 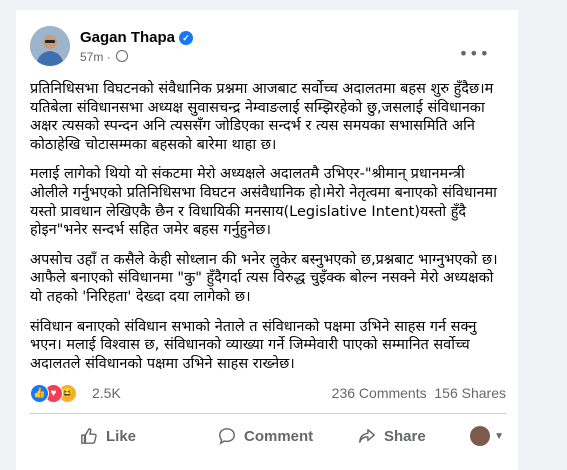 What do you see at coordinates (269, 46) in the screenshot?
I see `post-header: Gagan Thapa ✓ 57m · •••` at bounding box center [269, 46].